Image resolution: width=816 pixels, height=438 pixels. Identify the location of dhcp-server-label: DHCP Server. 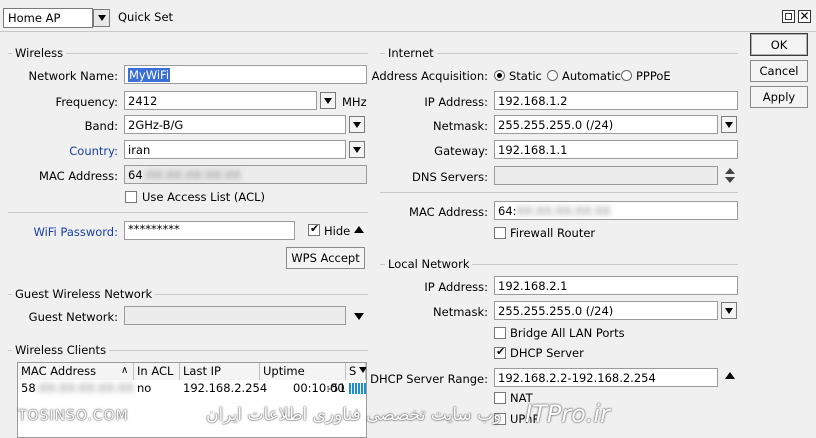
(547, 353).